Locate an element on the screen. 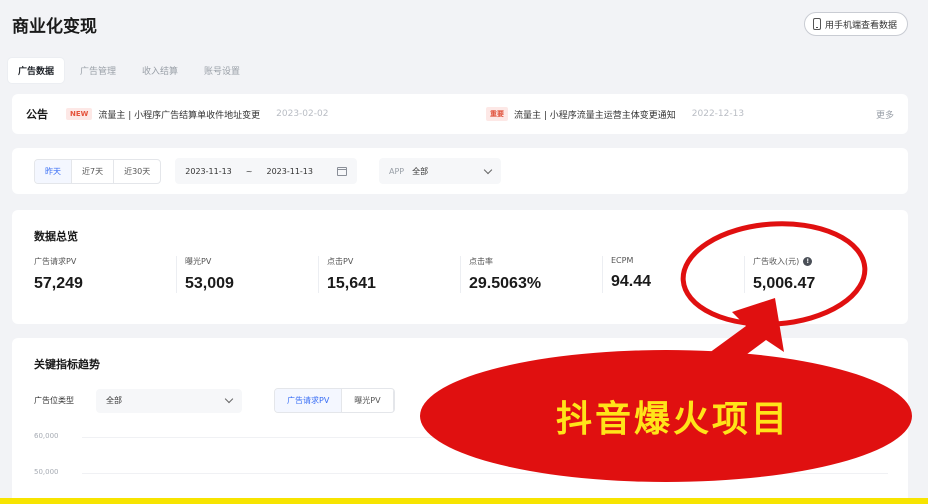 This screenshot has height=504, width=928. metric-ctr: 点击率 29.5063% is located at coordinates (531, 274).